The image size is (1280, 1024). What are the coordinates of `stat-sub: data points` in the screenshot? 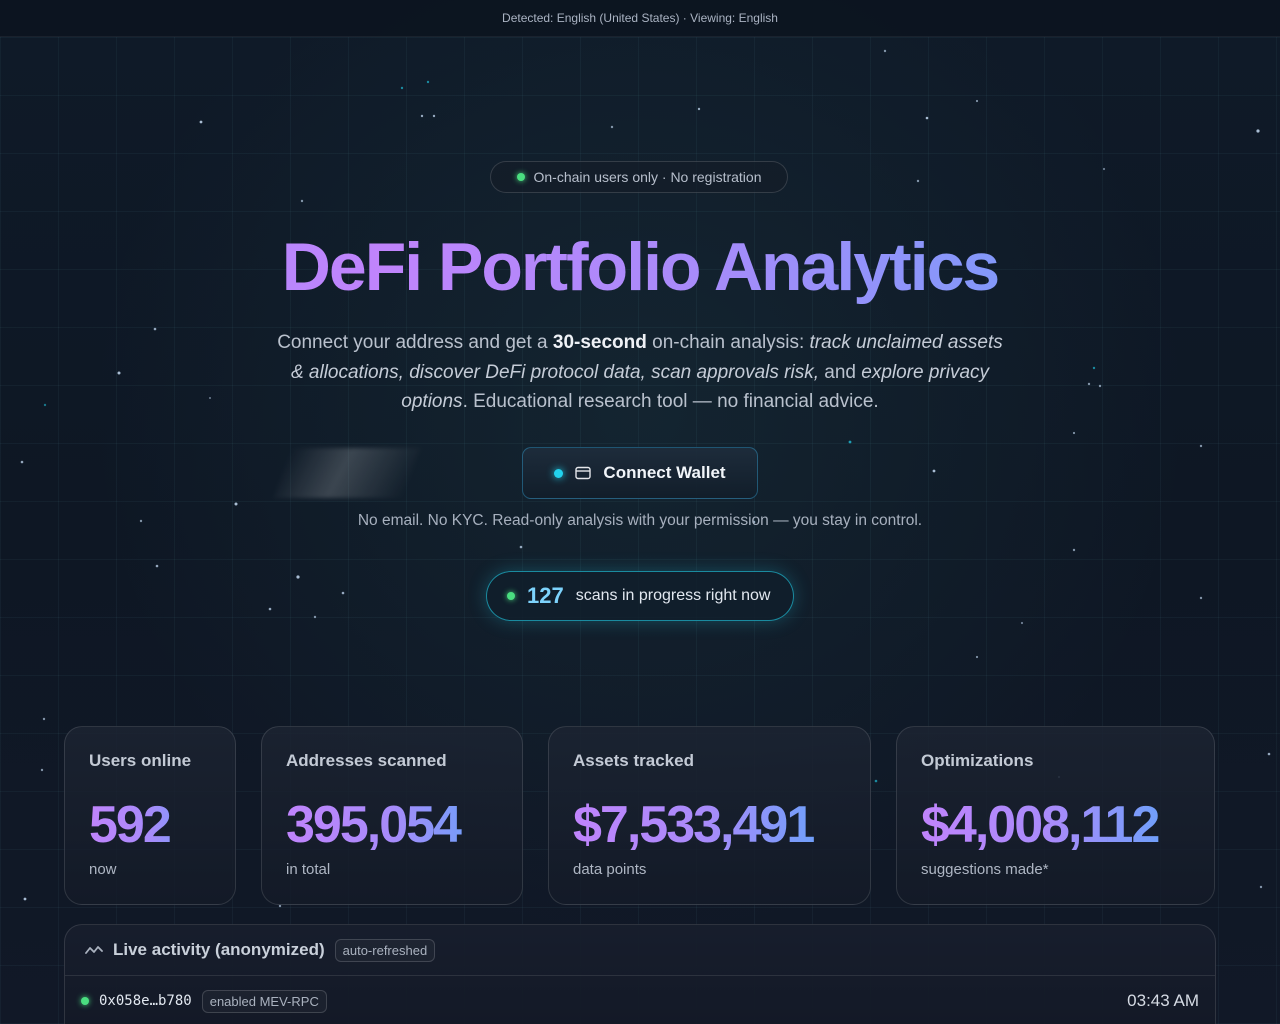 It's located at (610, 869).